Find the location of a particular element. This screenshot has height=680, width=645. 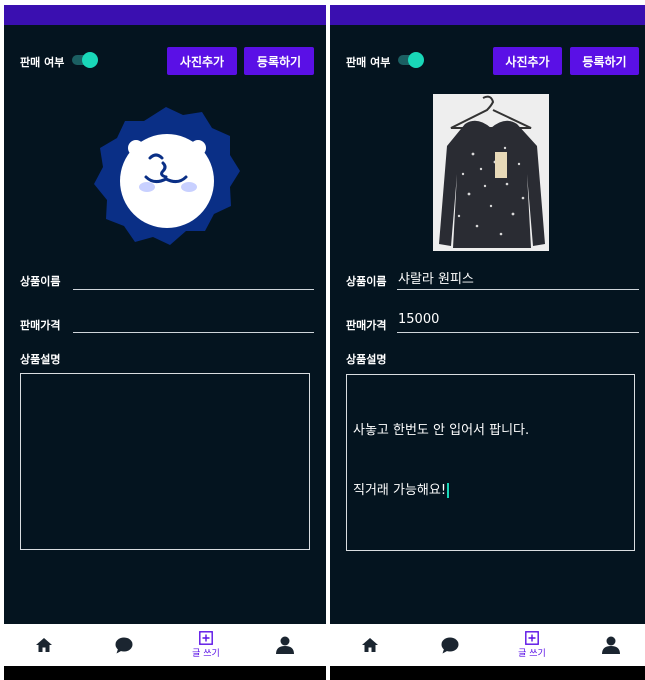

price-input: 15000 is located at coordinates (418, 319).